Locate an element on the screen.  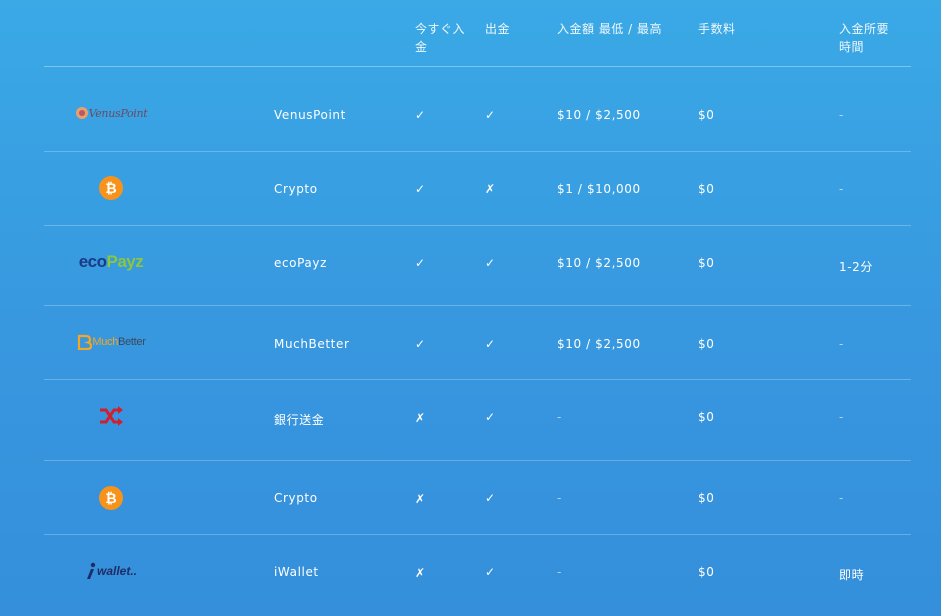
table-row: ₿ Crypto ✓ ✗ $1 / $10,000 $0 - is located at coordinates (477, 189).